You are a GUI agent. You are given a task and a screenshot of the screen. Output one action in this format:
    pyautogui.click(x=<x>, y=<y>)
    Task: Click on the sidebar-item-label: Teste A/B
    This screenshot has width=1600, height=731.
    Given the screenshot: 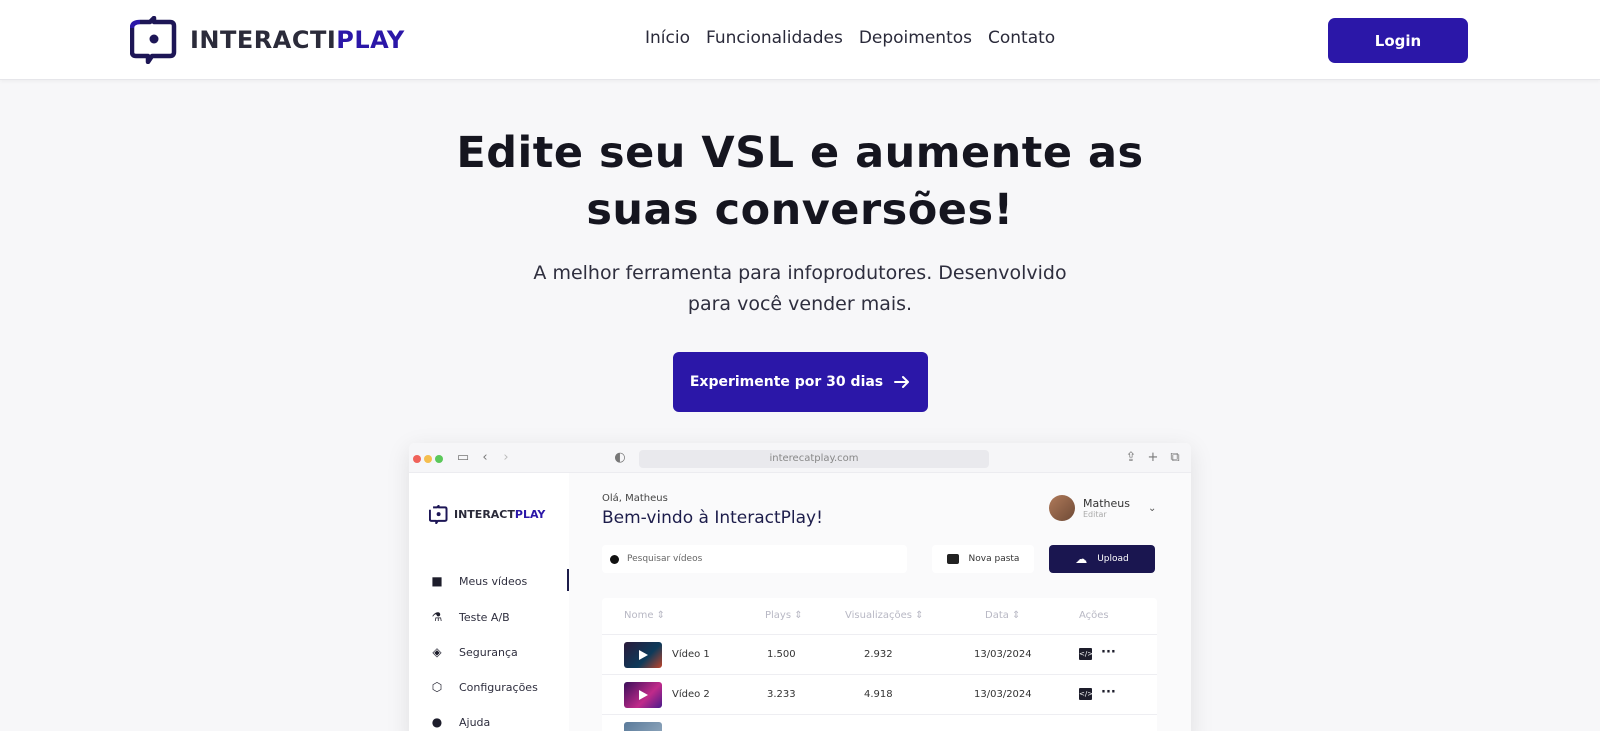 What is the action you would take?
    pyautogui.click(x=484, y=617)
    